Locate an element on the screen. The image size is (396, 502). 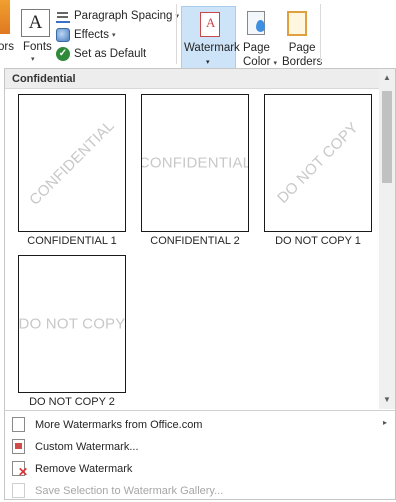
colors-button-label: ors is located at coordinates (7, 47).